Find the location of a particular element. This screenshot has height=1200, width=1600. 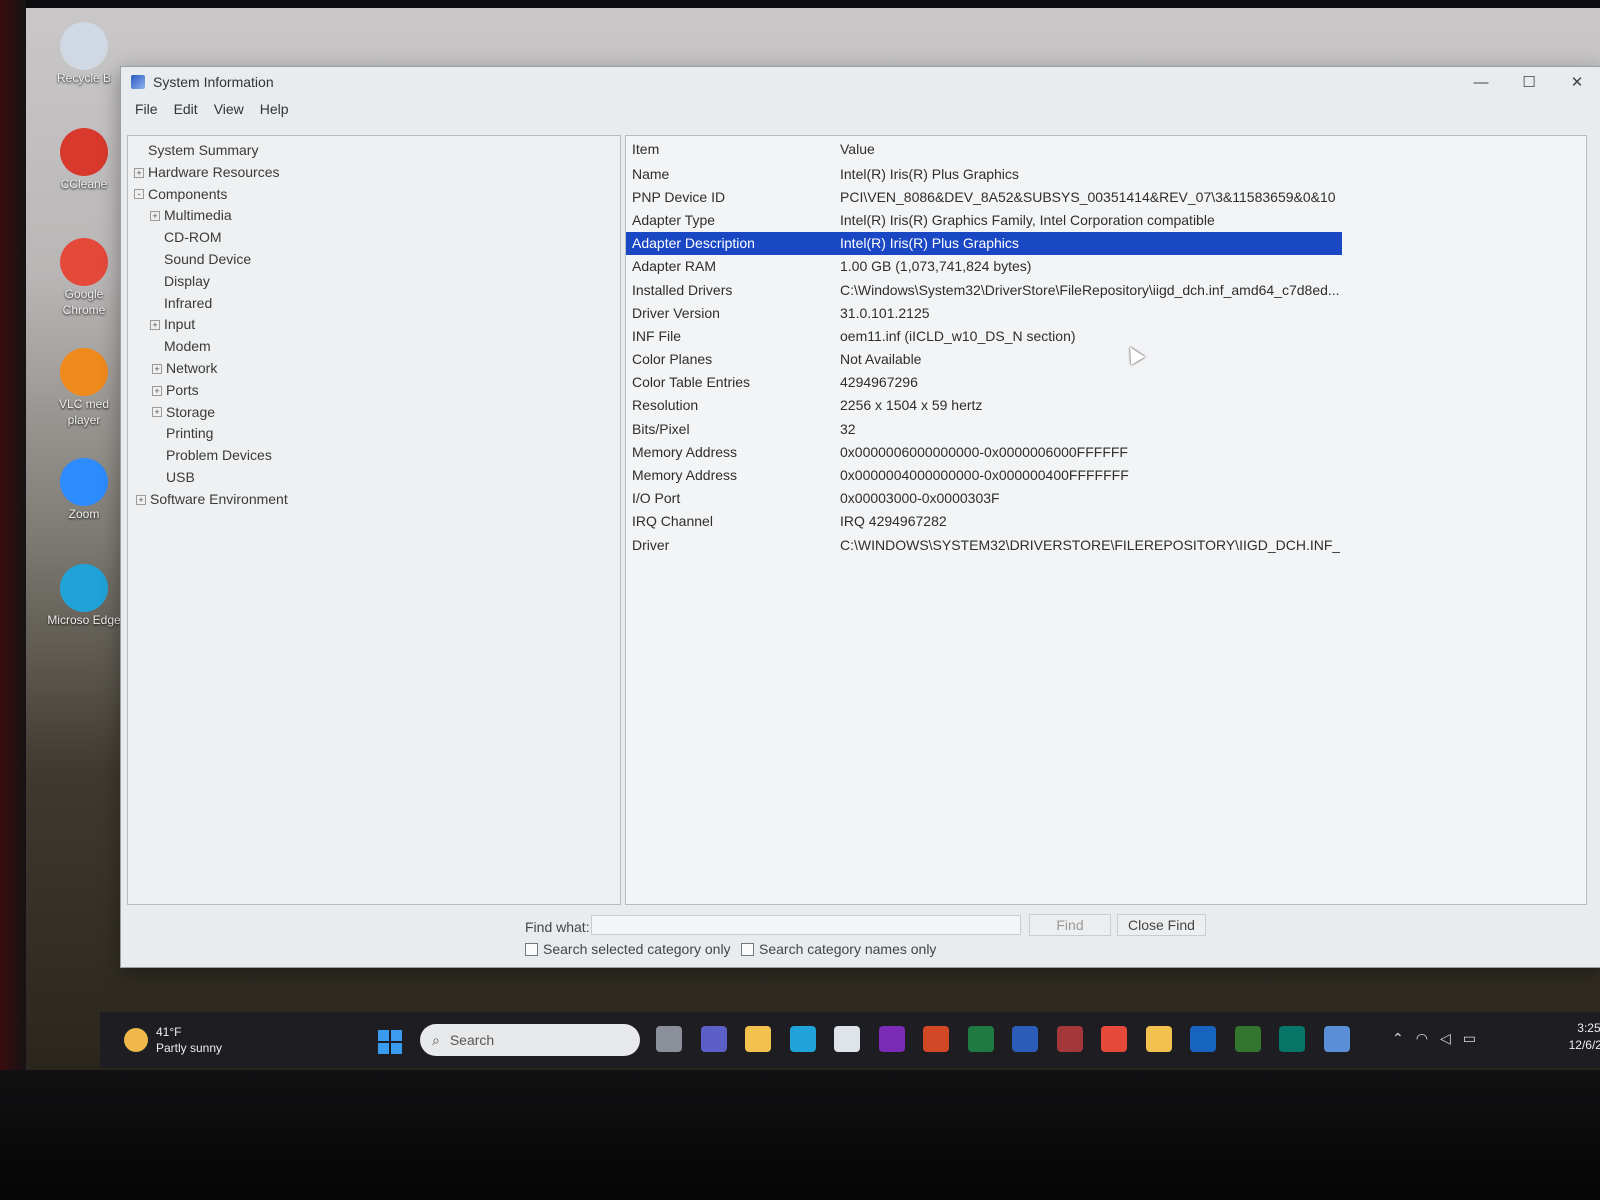

tree-node: + Storage is located at coordinates (374, 413).